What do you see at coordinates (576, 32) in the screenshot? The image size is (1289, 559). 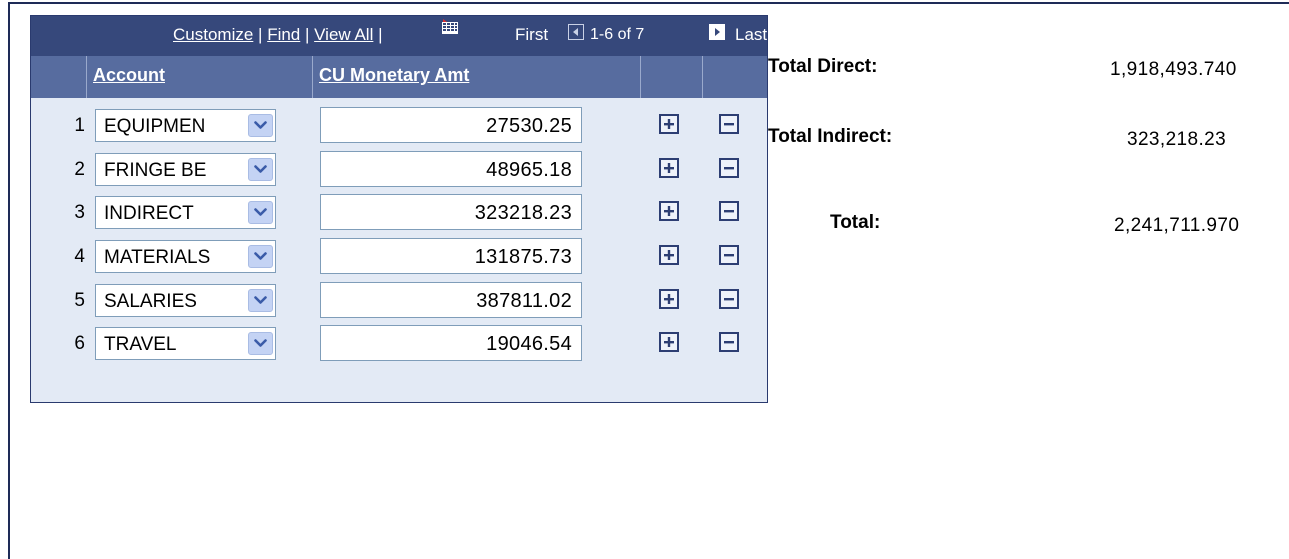 I see `previous-row-arrow-icon` at bounding box center [576, 32].